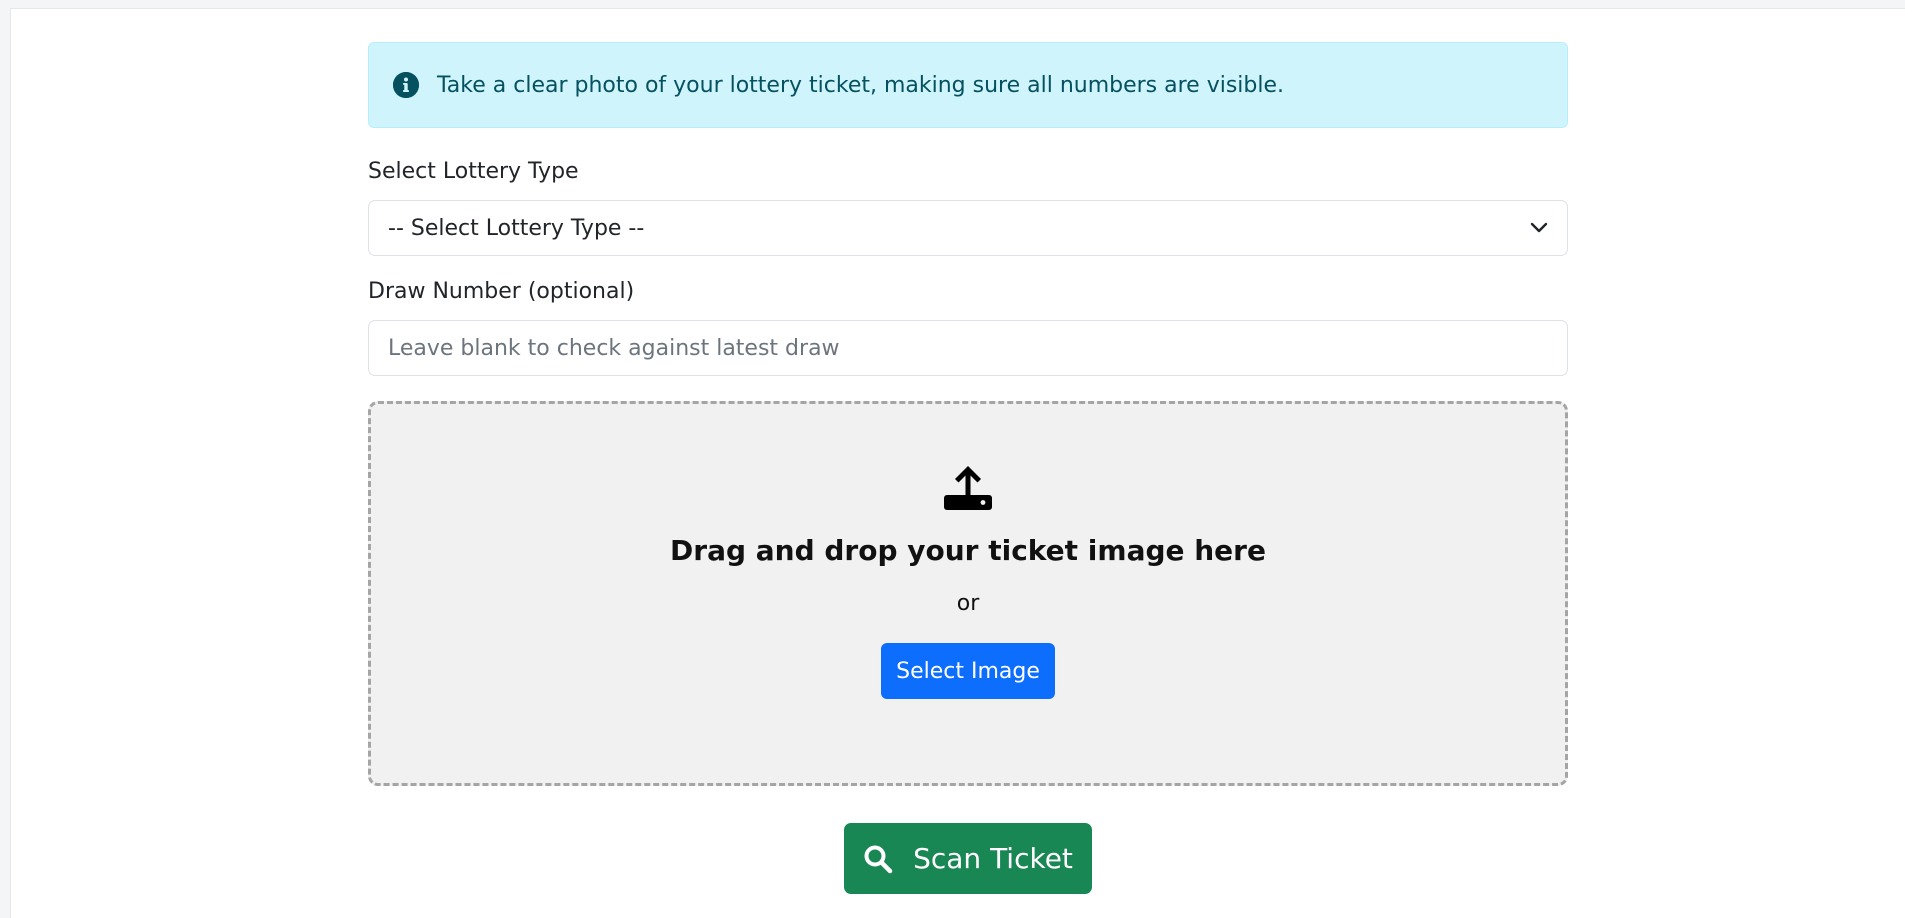 The width and height of the screenshot is (1905, 918). Describe the element at coordinates (501, 291) in the screenshot. I see `draw-number-label: Draw Number (optional)` at that location.